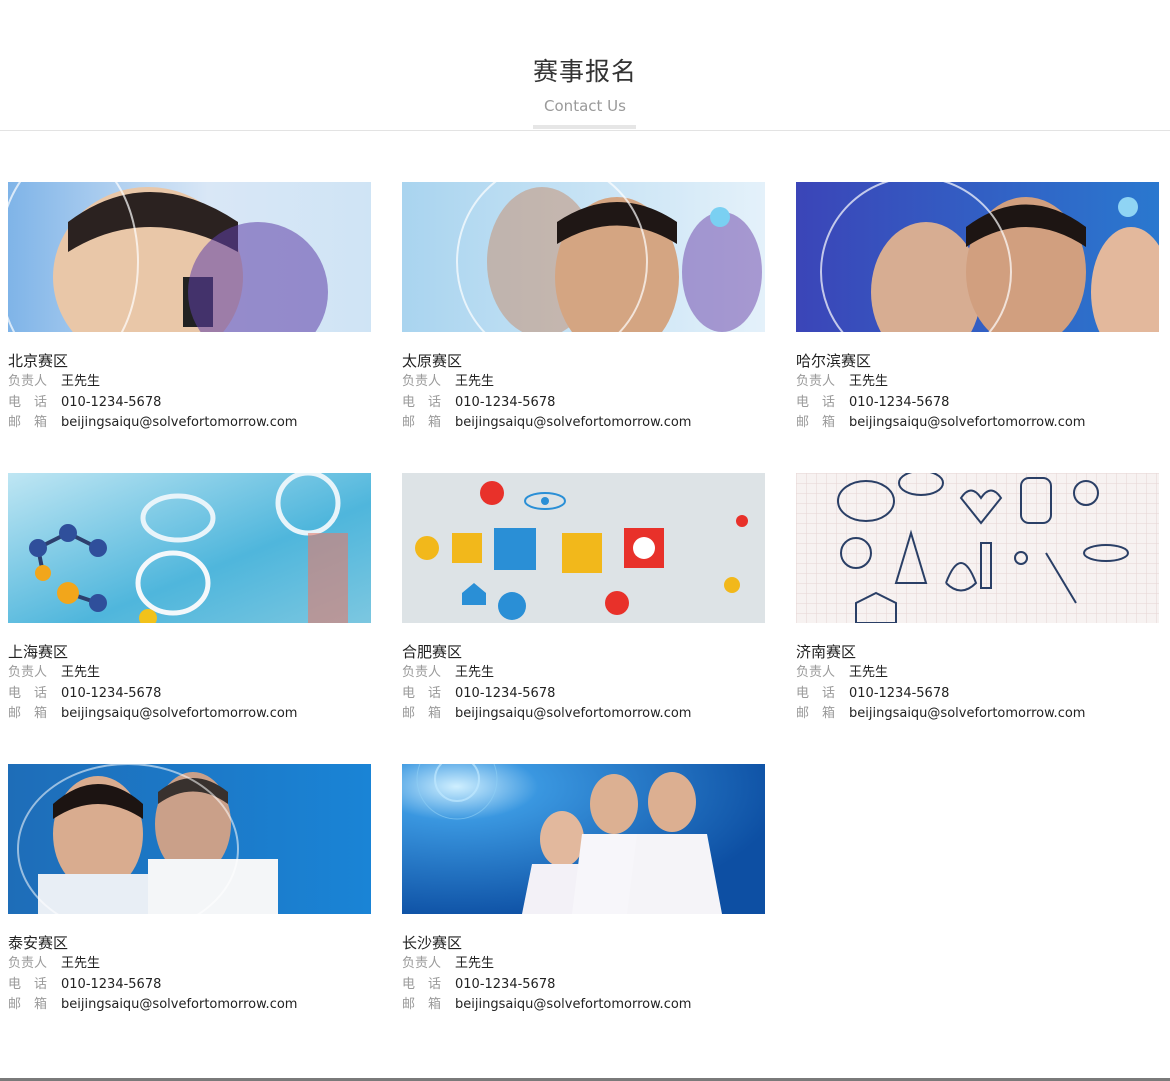 This screenshot has width=1170, height=1081. Describe the element at coordinates (38, 361) in the screenshot. I see `region-name: 北京赛区` at that location.